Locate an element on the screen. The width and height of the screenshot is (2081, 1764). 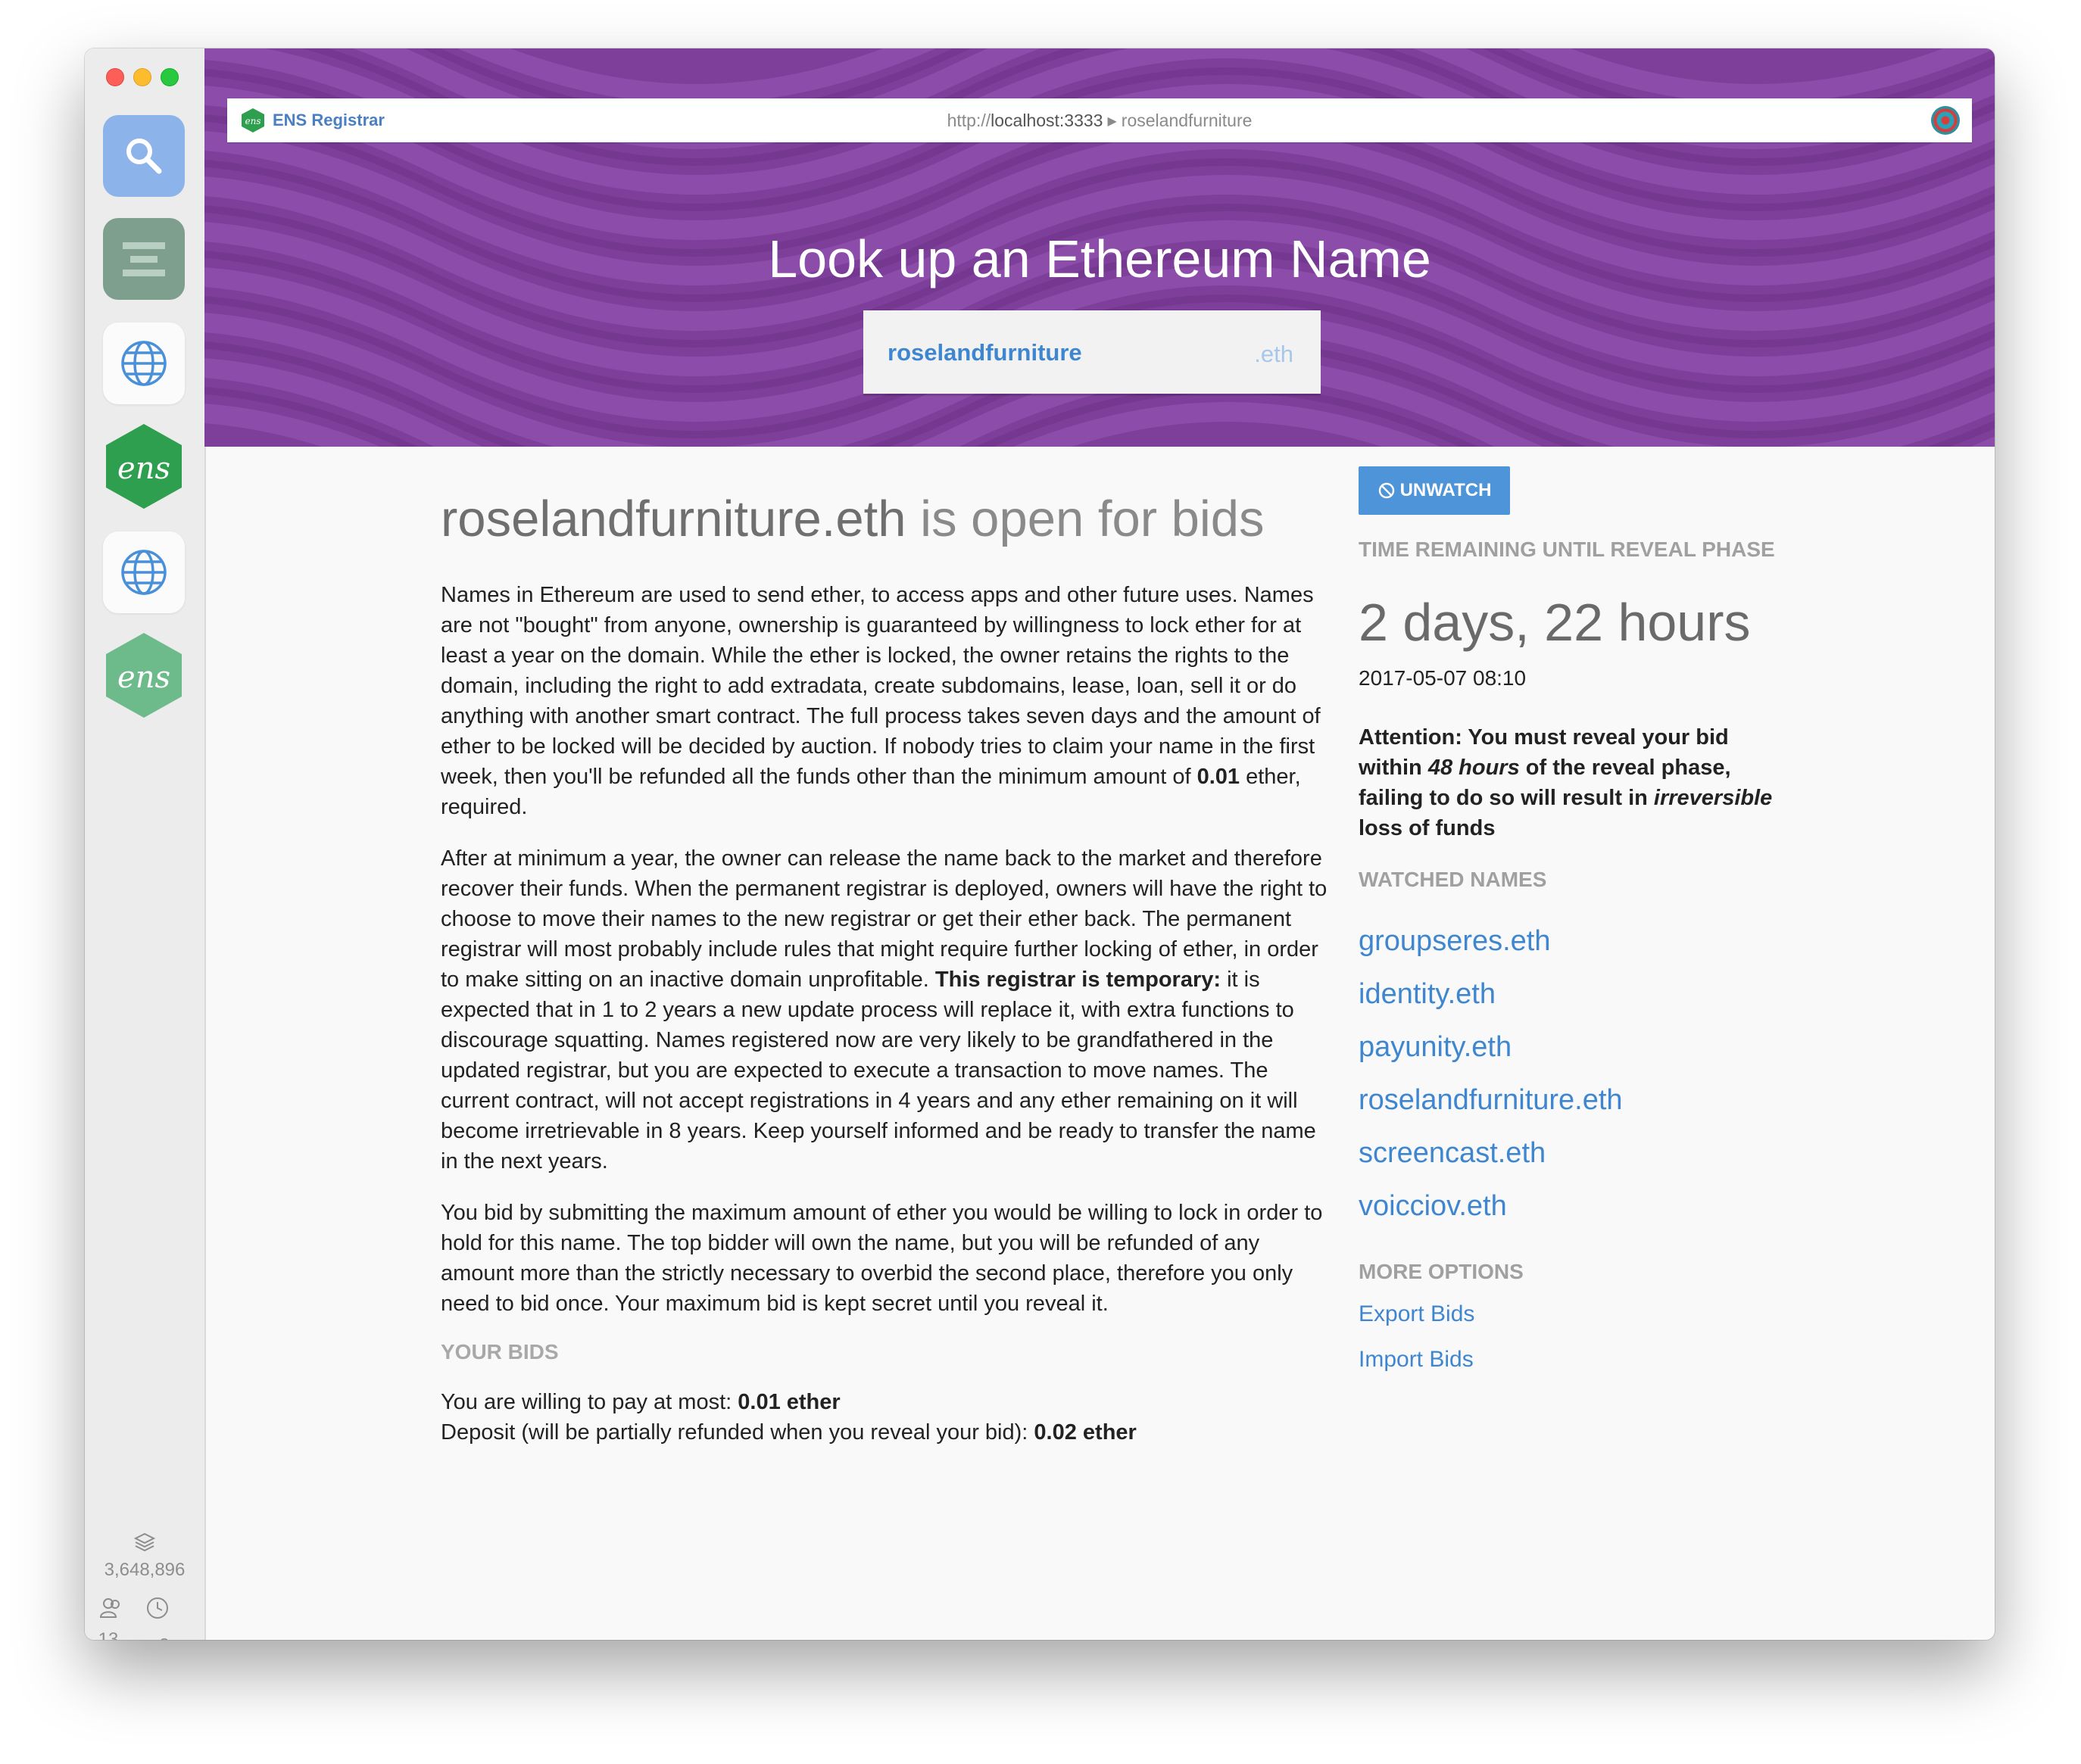
menu-icon is located at coordinates (144, 259).